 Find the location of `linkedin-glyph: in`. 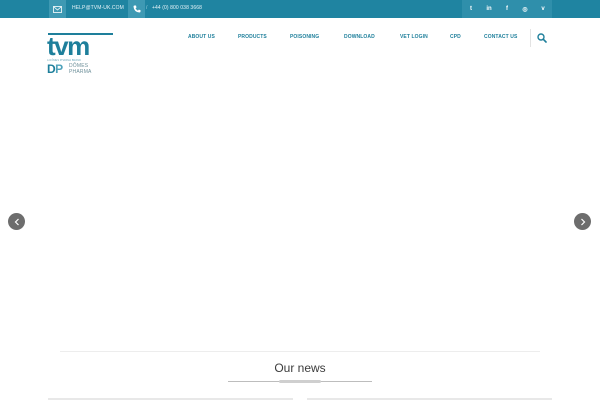

linkedin-glyph: in is located at coordinates (489, 9).